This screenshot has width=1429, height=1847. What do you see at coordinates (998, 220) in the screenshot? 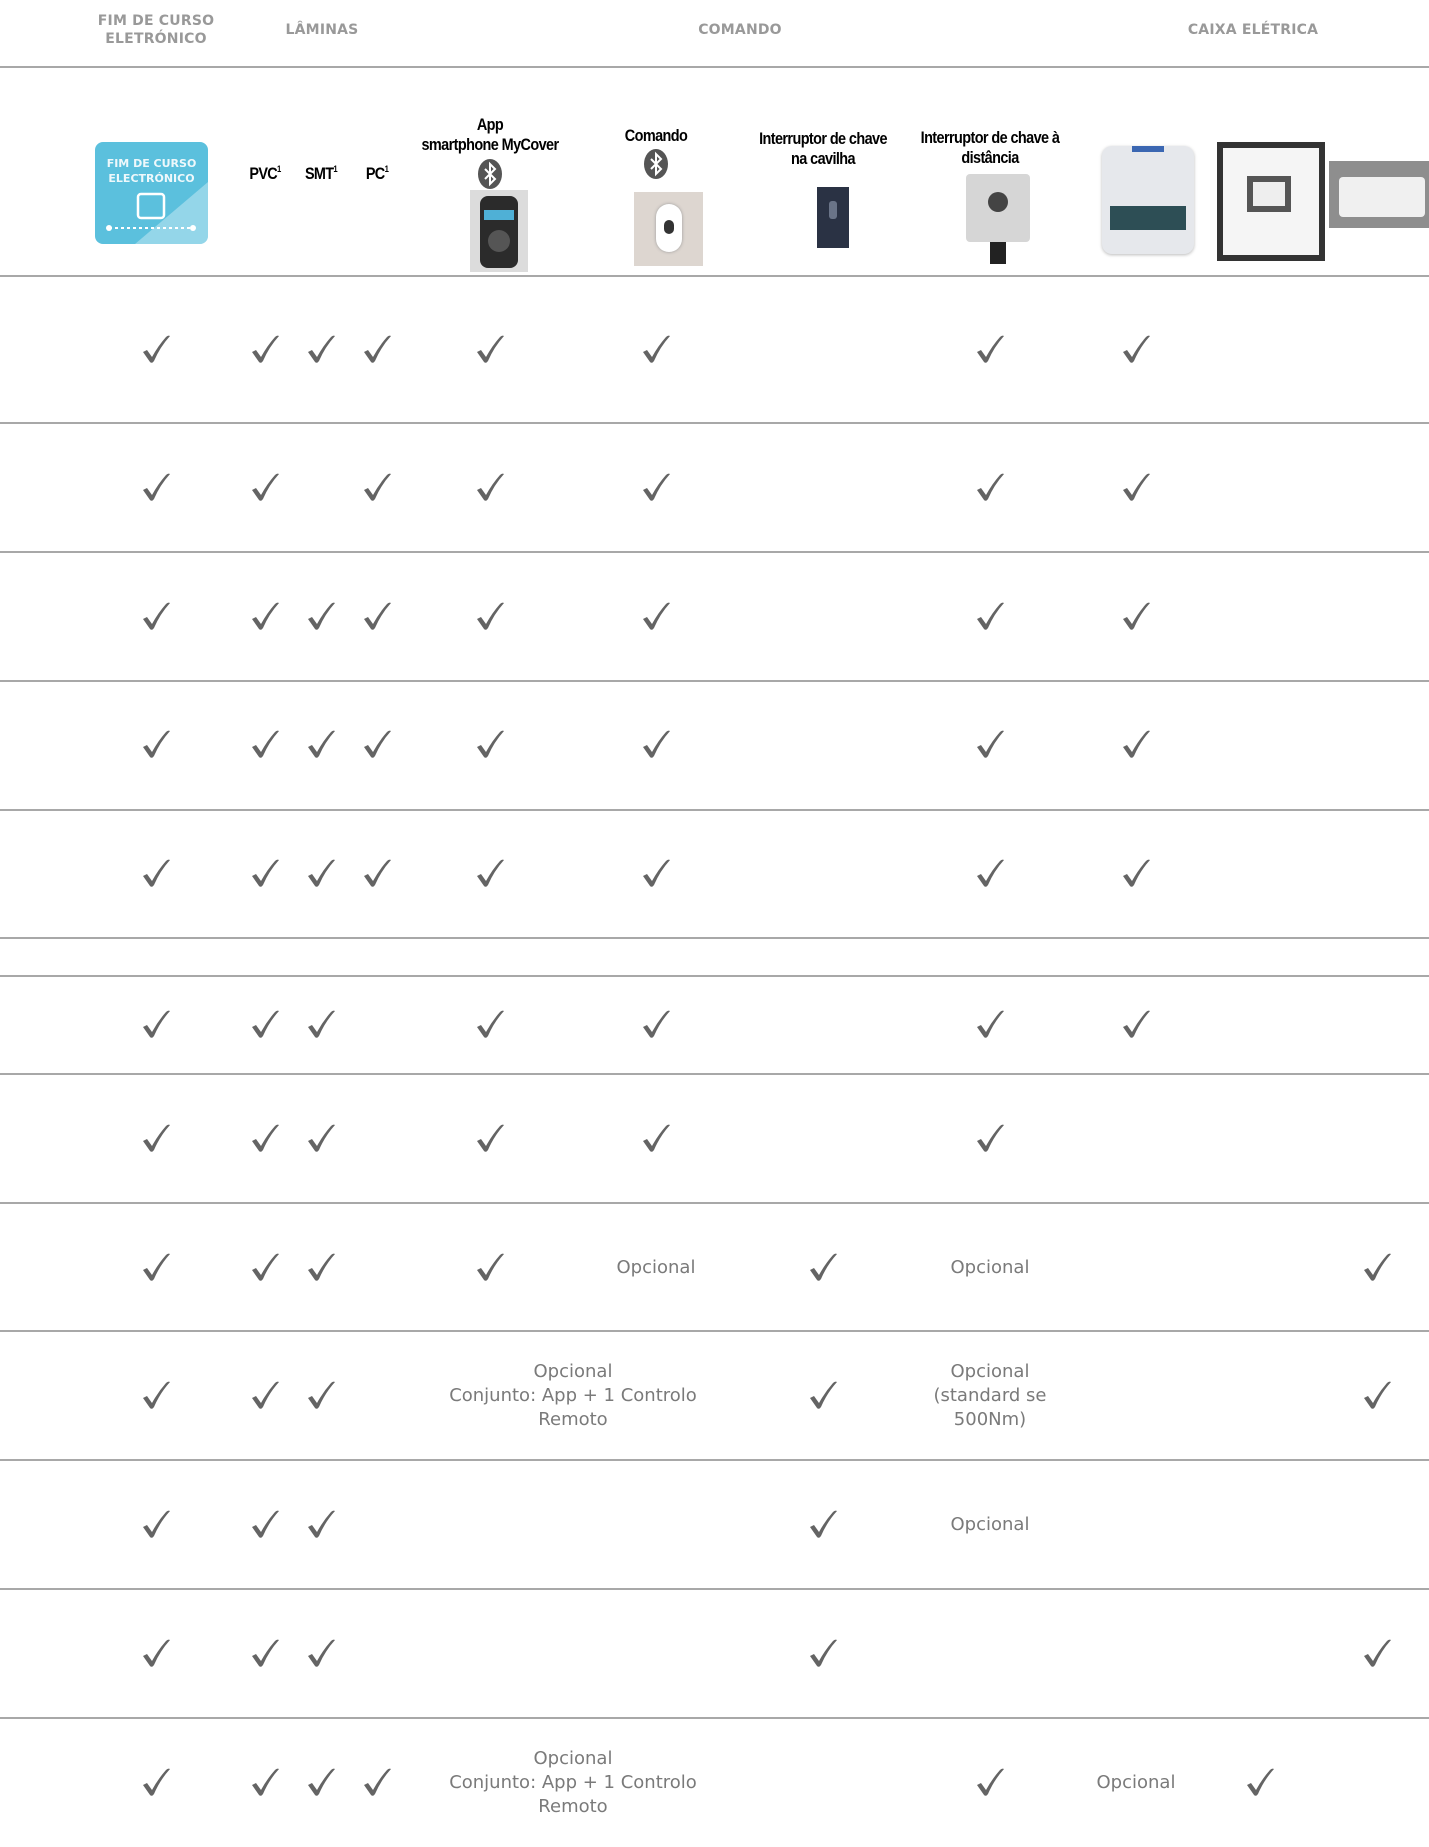
I see `remote-key-switch-image` at bounding box center [998, 220].